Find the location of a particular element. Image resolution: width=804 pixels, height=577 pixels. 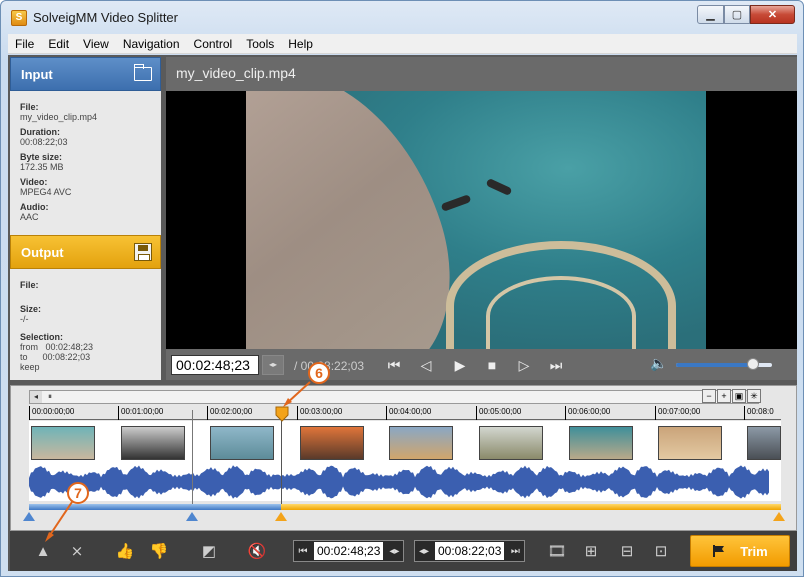

timeline-scrollbar: ◂ ⏸ ⏸ ▸ is located at coordinates (394, 397).